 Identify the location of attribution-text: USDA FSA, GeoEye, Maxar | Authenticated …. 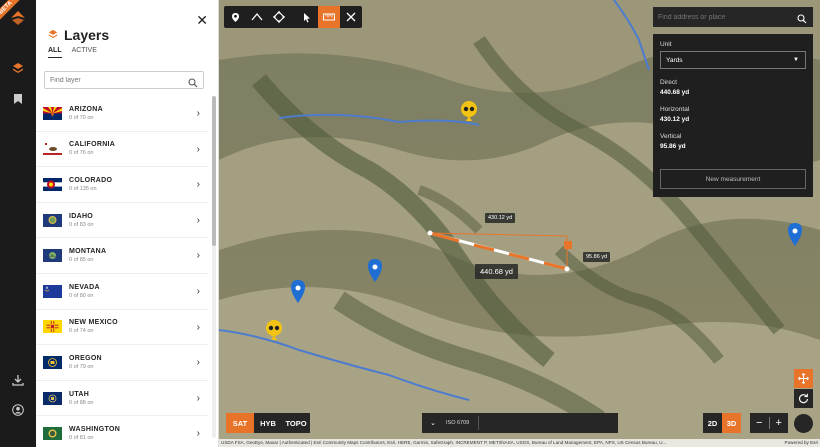
(444, 442).